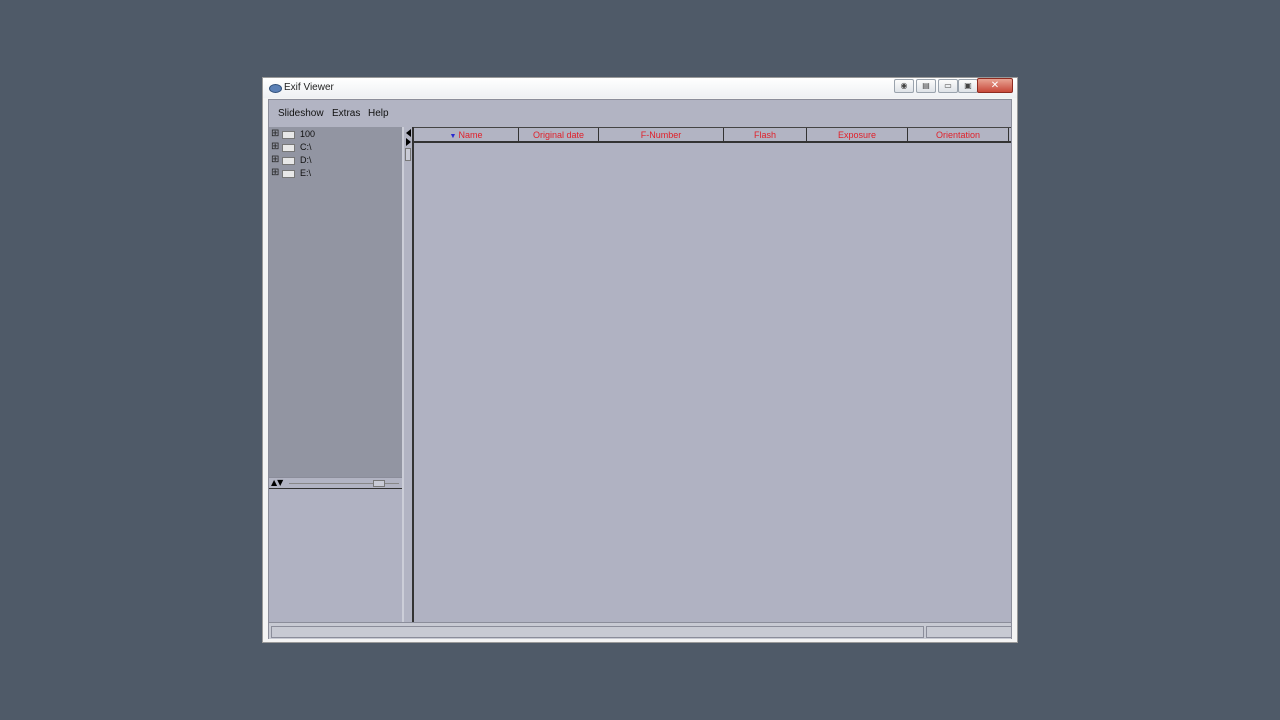 The image size is (1280, 720). Describe the element at coordinates (379, 483) in the screenshot. I see `split-thumb` at that location.